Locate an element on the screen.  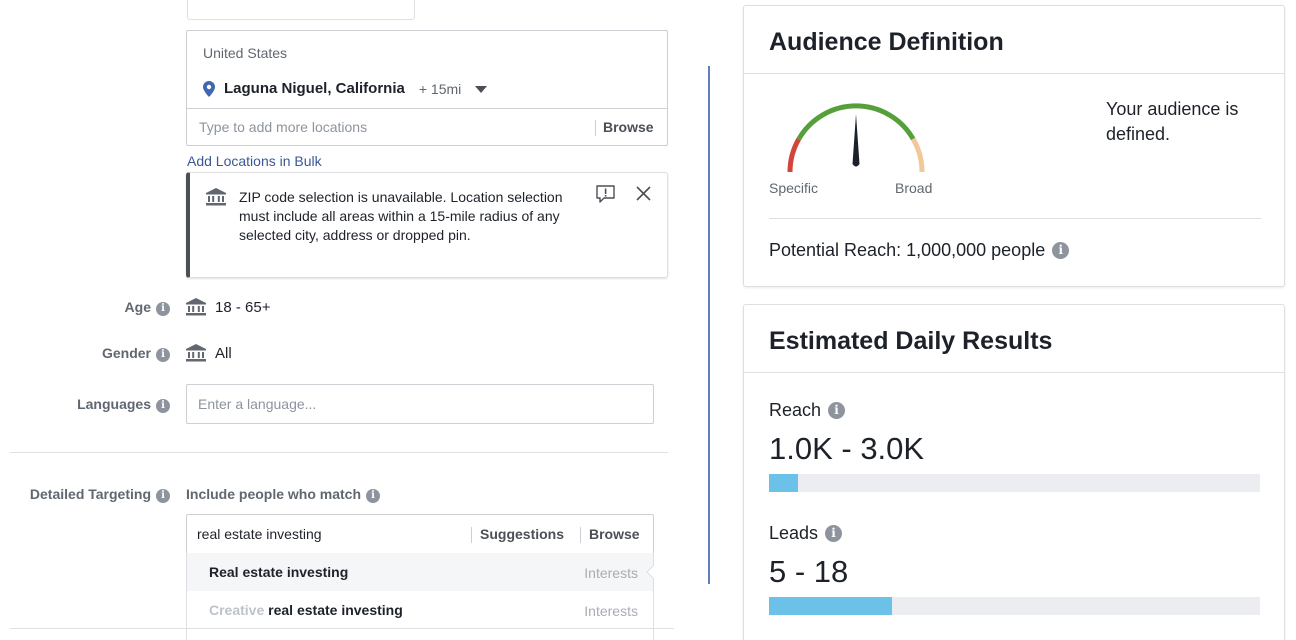
reach-progress-fill is located at coordinates (784, 483).